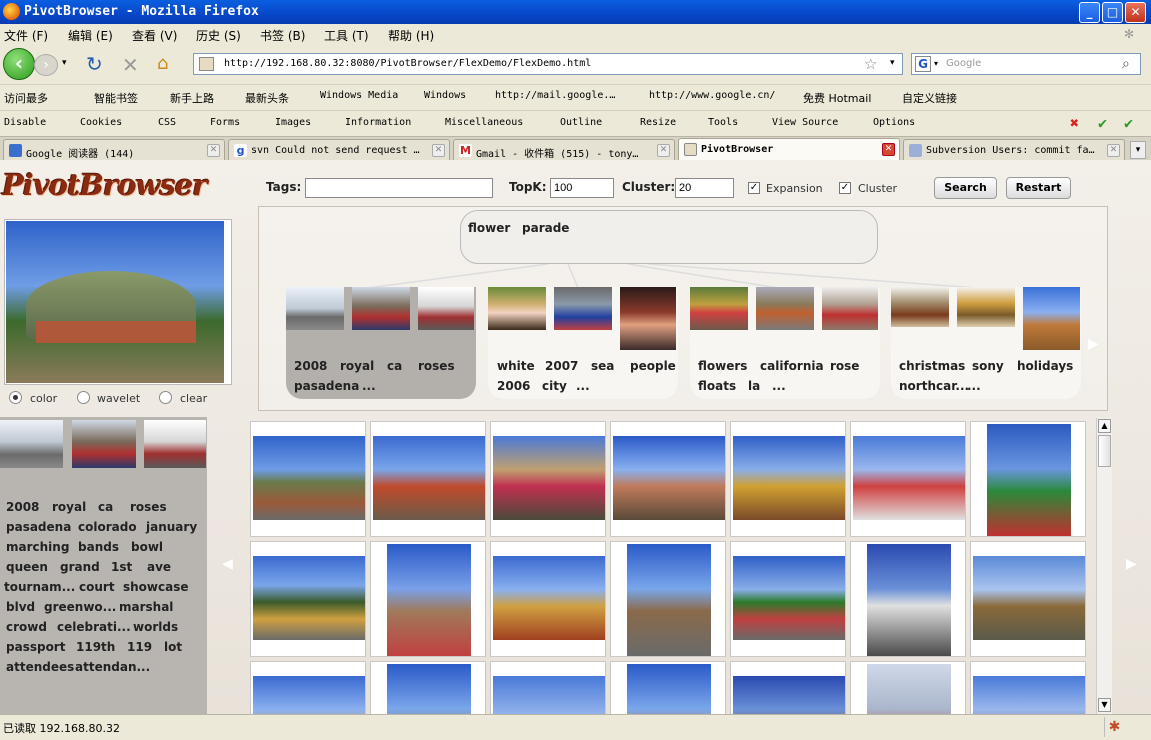 The height and width of the screenshot is (740, 1151). I want to click on color-radio, so click(15, 397).